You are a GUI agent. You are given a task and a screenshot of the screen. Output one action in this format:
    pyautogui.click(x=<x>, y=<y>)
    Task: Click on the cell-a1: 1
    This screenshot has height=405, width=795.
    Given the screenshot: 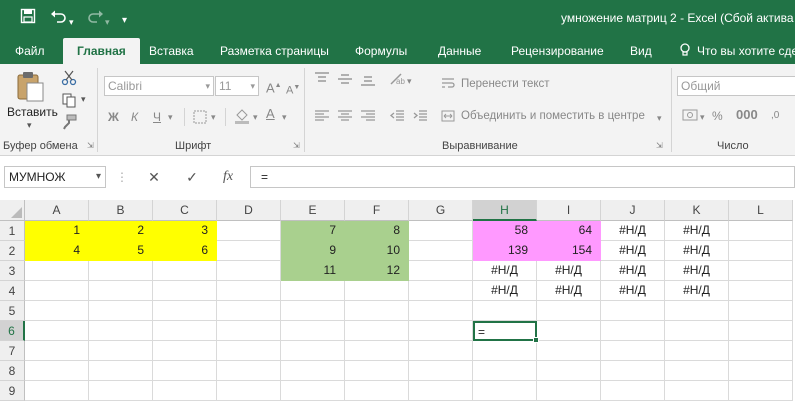 What is the action you would take?
    pyautogui.click(x=57, y=231)
    